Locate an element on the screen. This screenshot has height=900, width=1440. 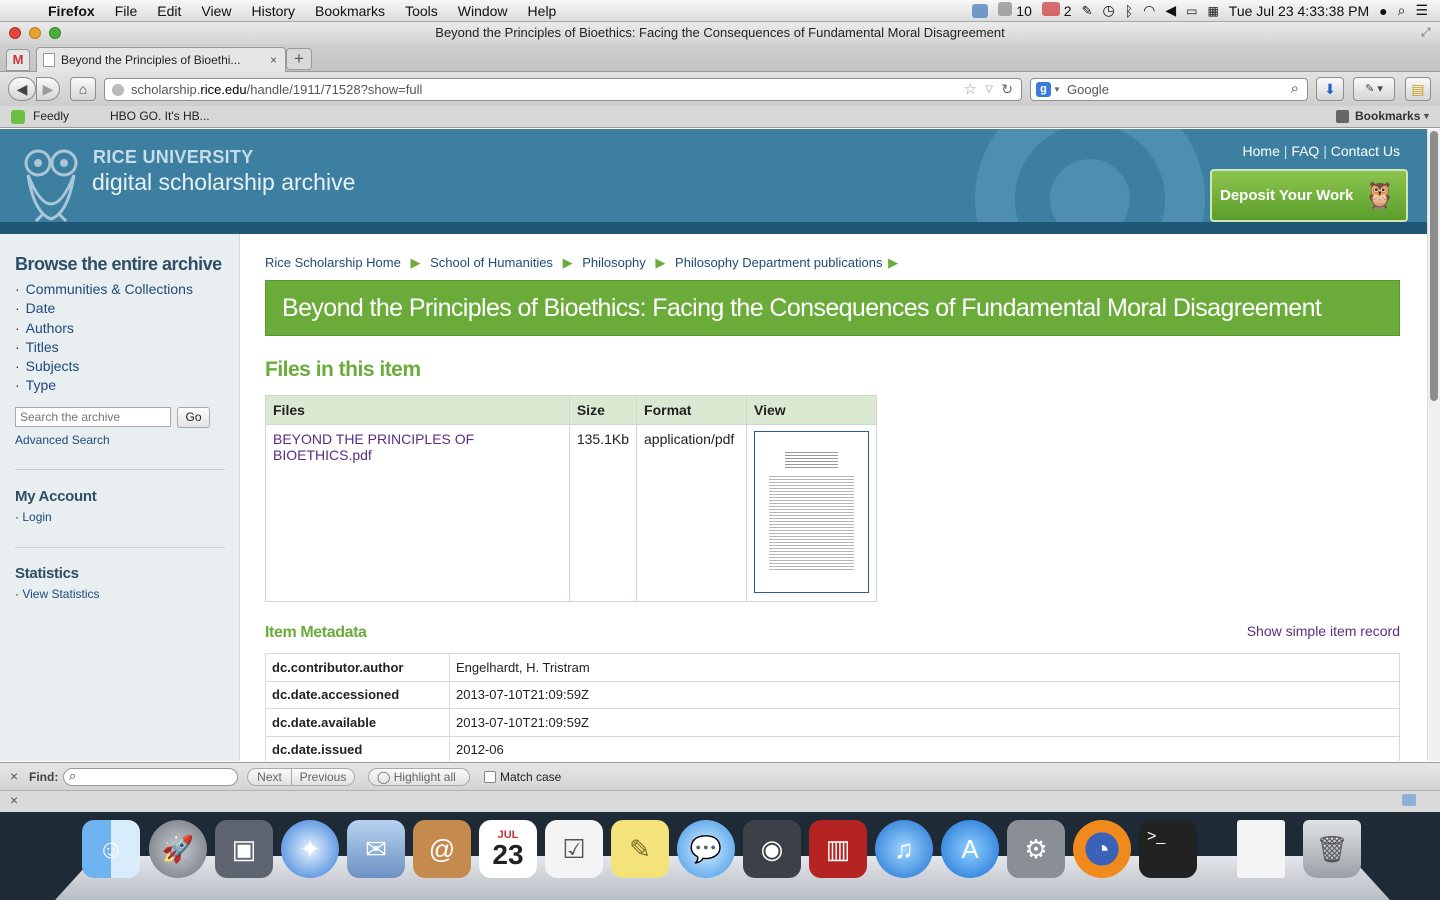
zoom-window-button is located at coordinates (55, 33).